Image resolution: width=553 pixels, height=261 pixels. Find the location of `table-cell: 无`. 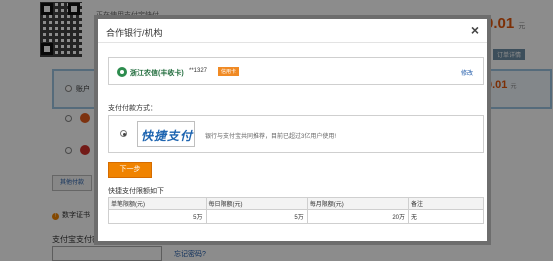

table-cell: 无 is located at coordinates (446, 216).